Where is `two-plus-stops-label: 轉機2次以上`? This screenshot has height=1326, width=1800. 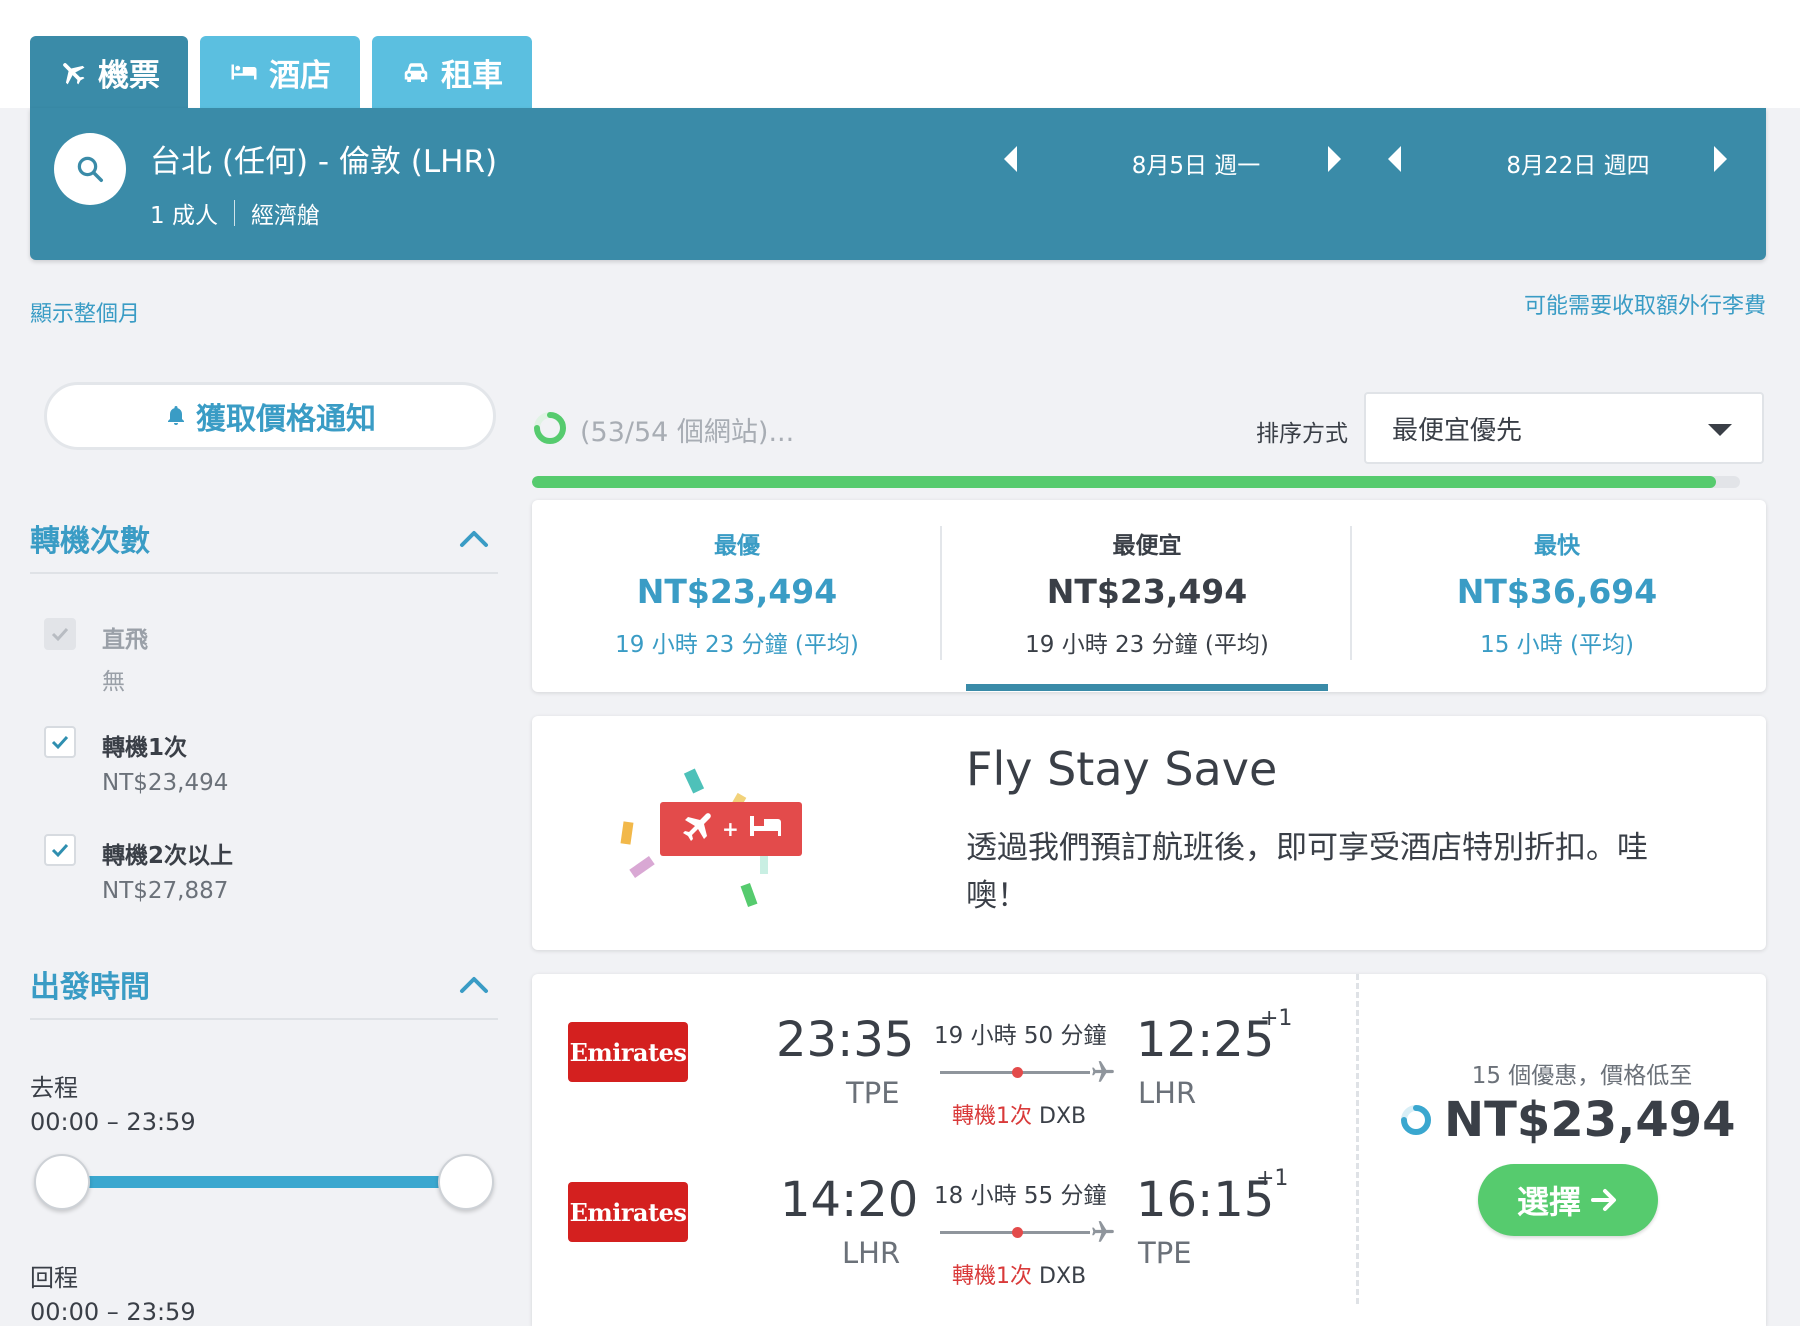
two-plus-stops-label: 轉機2次以上 is located at coordinates (168, 856).